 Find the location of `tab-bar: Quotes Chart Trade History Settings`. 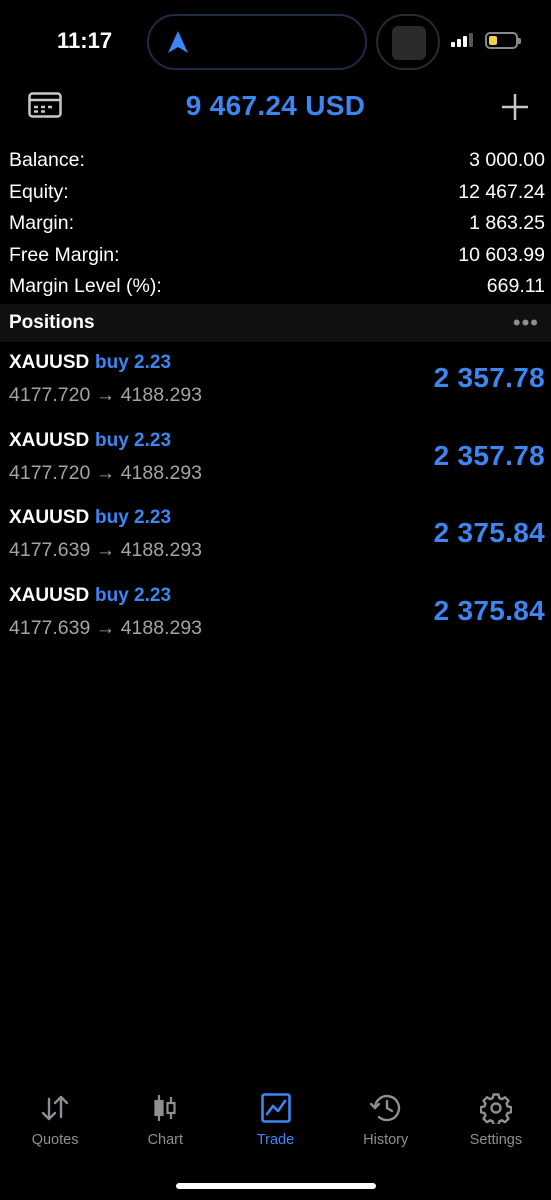

tab-bar: Quotes Chart Trade History Settings is located at coordinates (275, 1125).